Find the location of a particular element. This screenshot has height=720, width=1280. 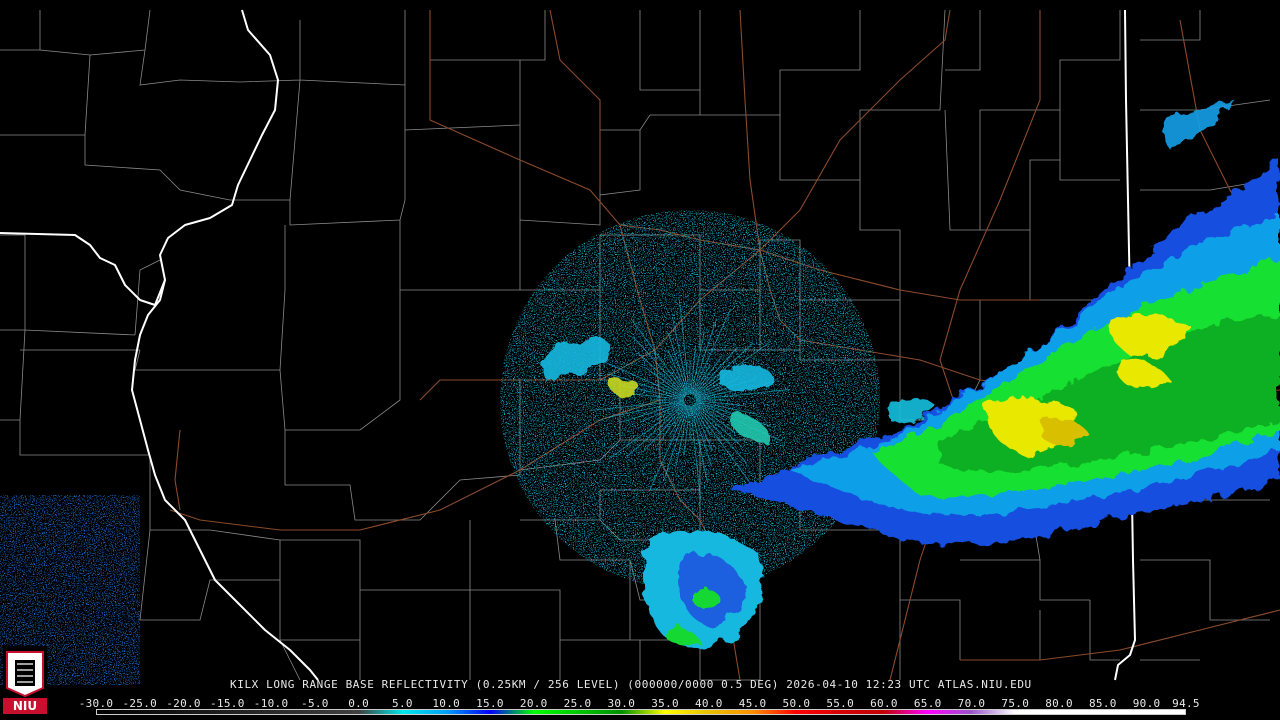

site-url: ATLAS.NIU.EDU is located at coordinates (984, 684).